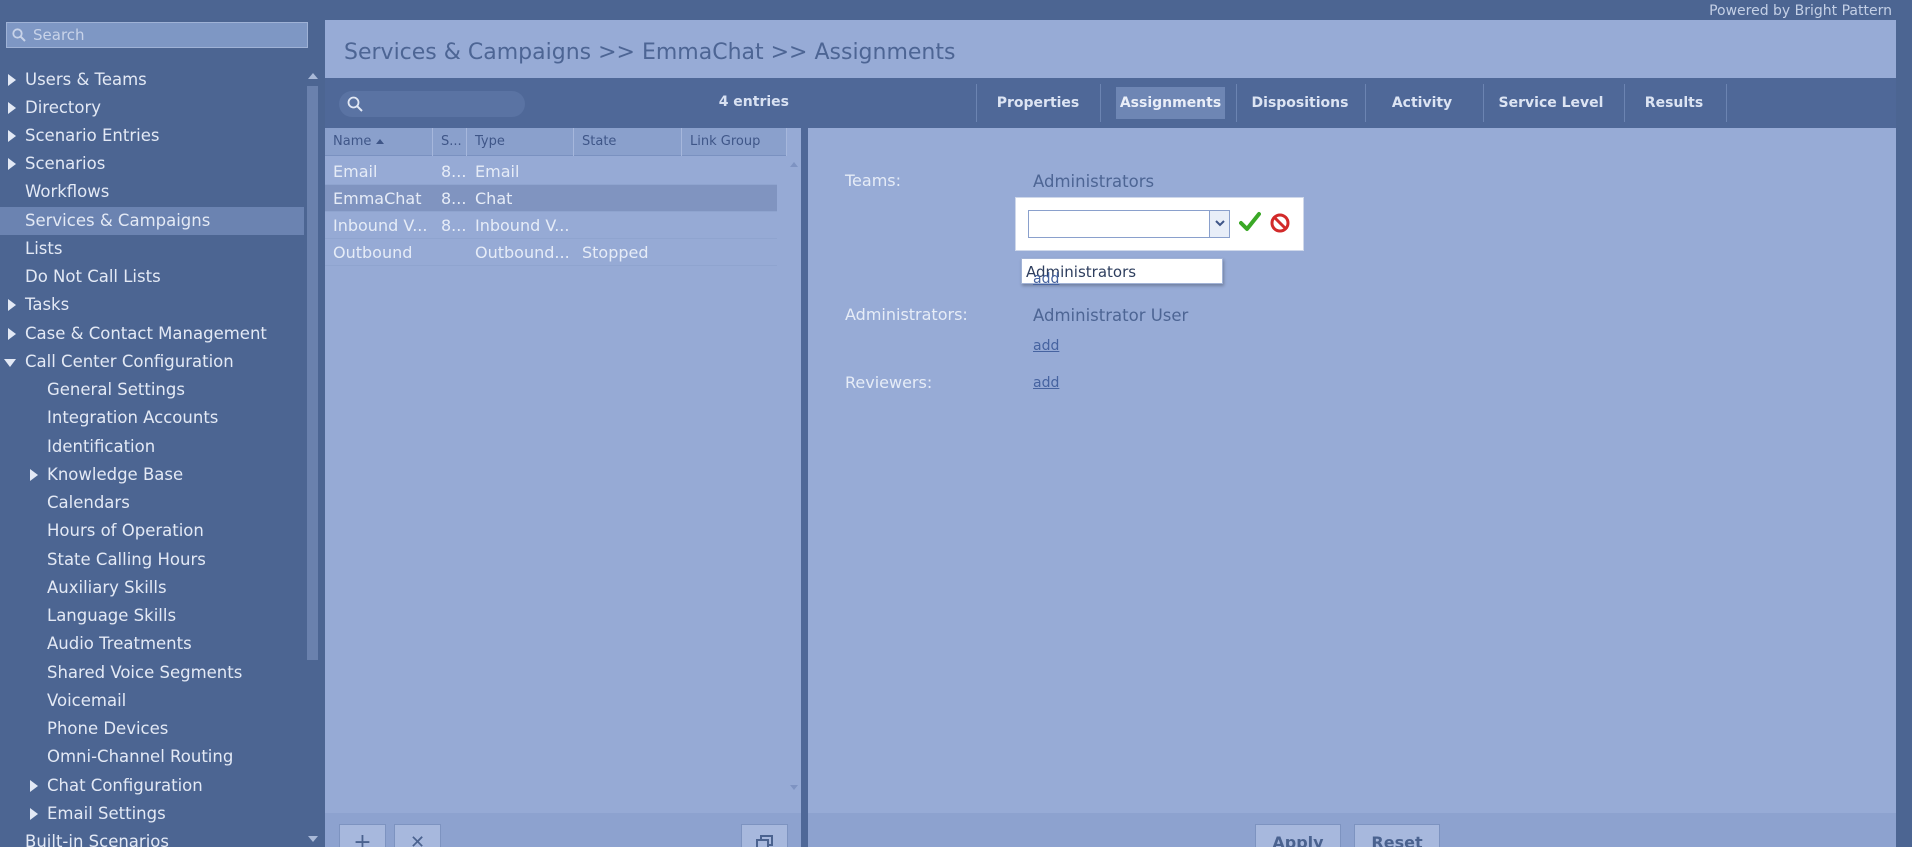  What do you see at coordinates (417, 835) in the screenshot?
I see `delete-service-button: ✕` at bounding box center [417, 835].